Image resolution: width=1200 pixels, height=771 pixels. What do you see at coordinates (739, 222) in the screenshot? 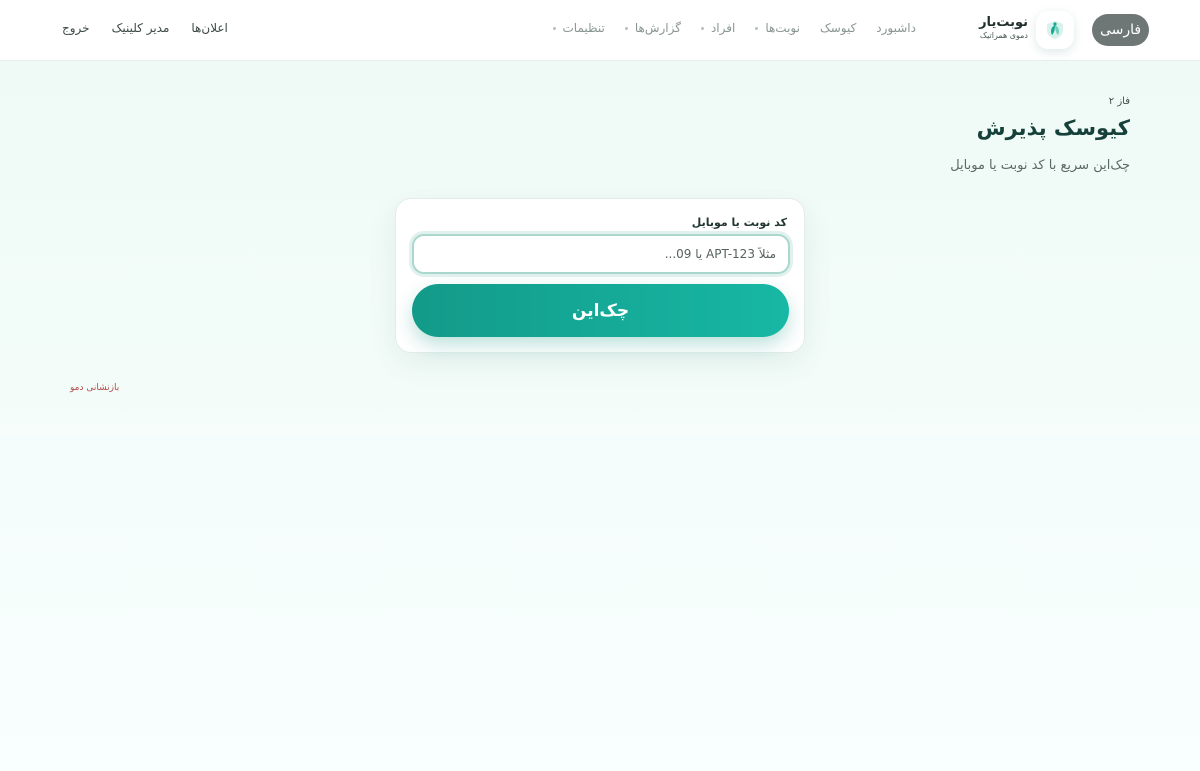
I see `code-field-label: کد نوبت یا موبایل` at bounding box center [739, 222].